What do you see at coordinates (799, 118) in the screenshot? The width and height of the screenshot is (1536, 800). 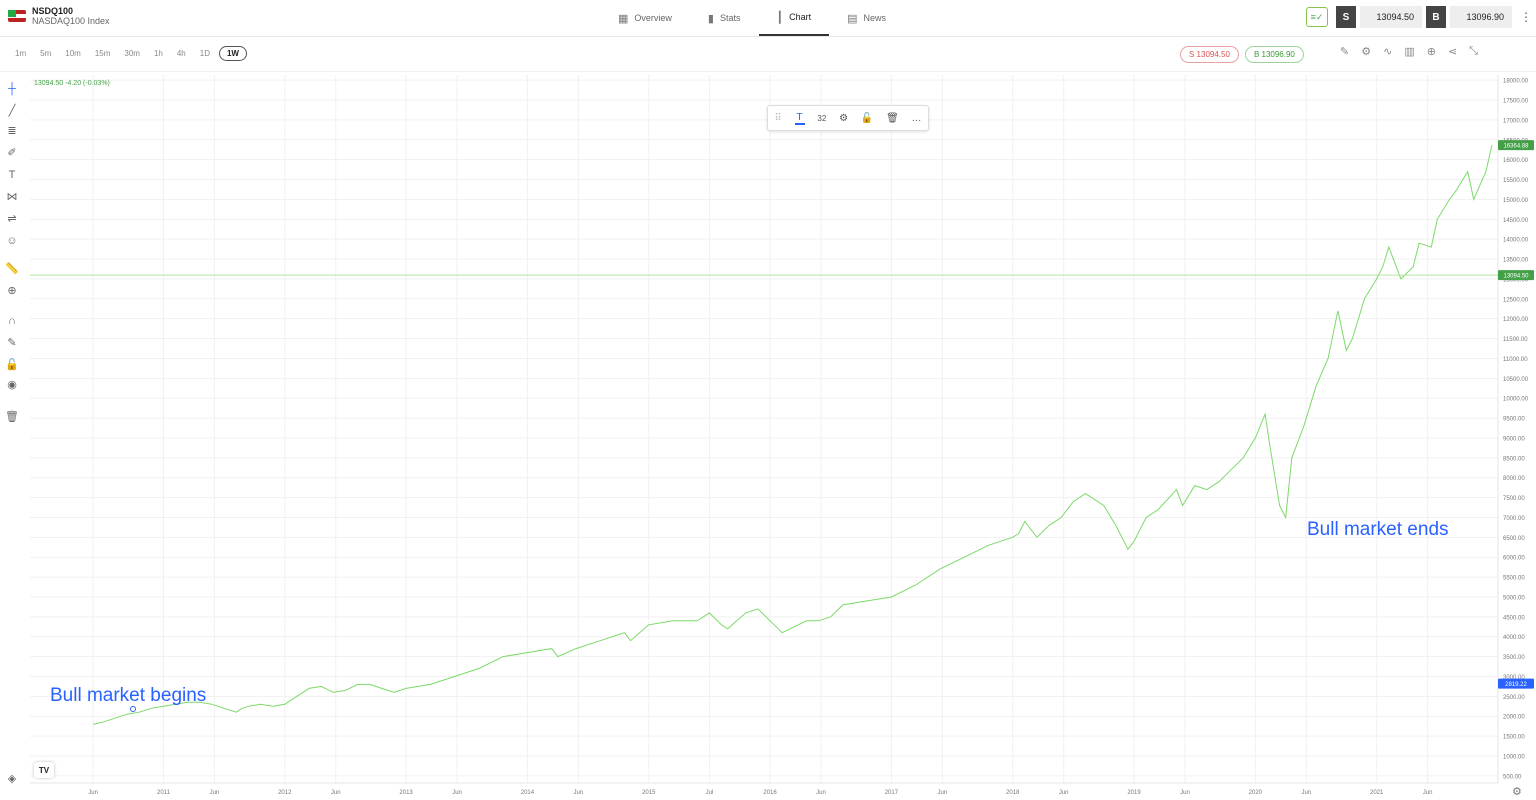 I see `text-color-icon: T` at bounding box center [799, 118].